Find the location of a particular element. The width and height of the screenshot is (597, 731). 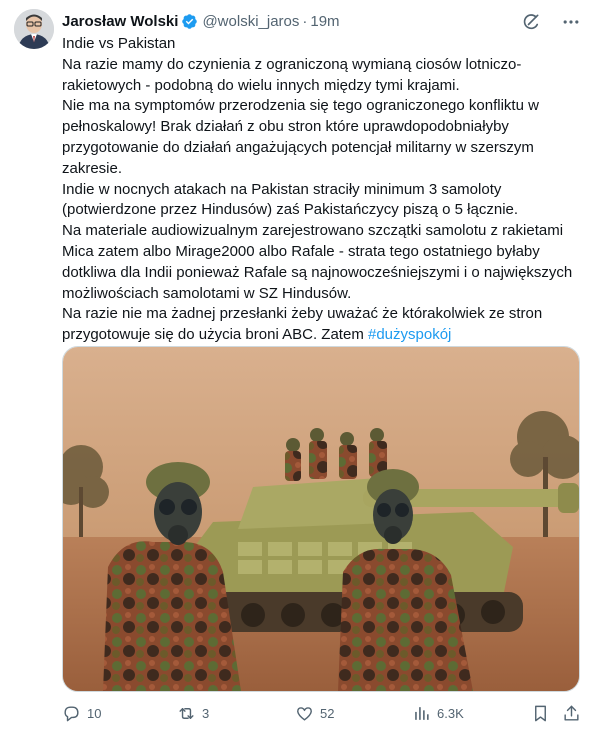

views-count: 6.3K is located at coordinates (450, 713).